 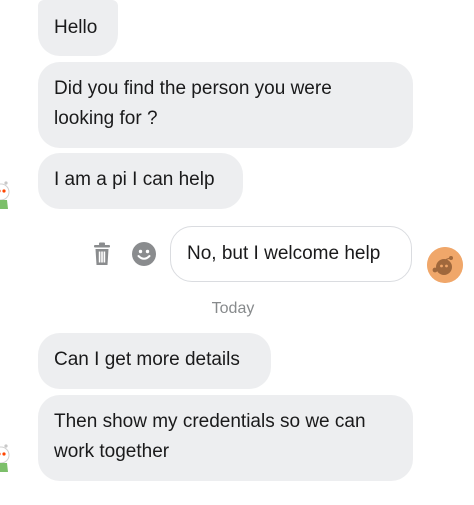 I want to click on snoo-avatar-icon, so click(x=445, y=265).